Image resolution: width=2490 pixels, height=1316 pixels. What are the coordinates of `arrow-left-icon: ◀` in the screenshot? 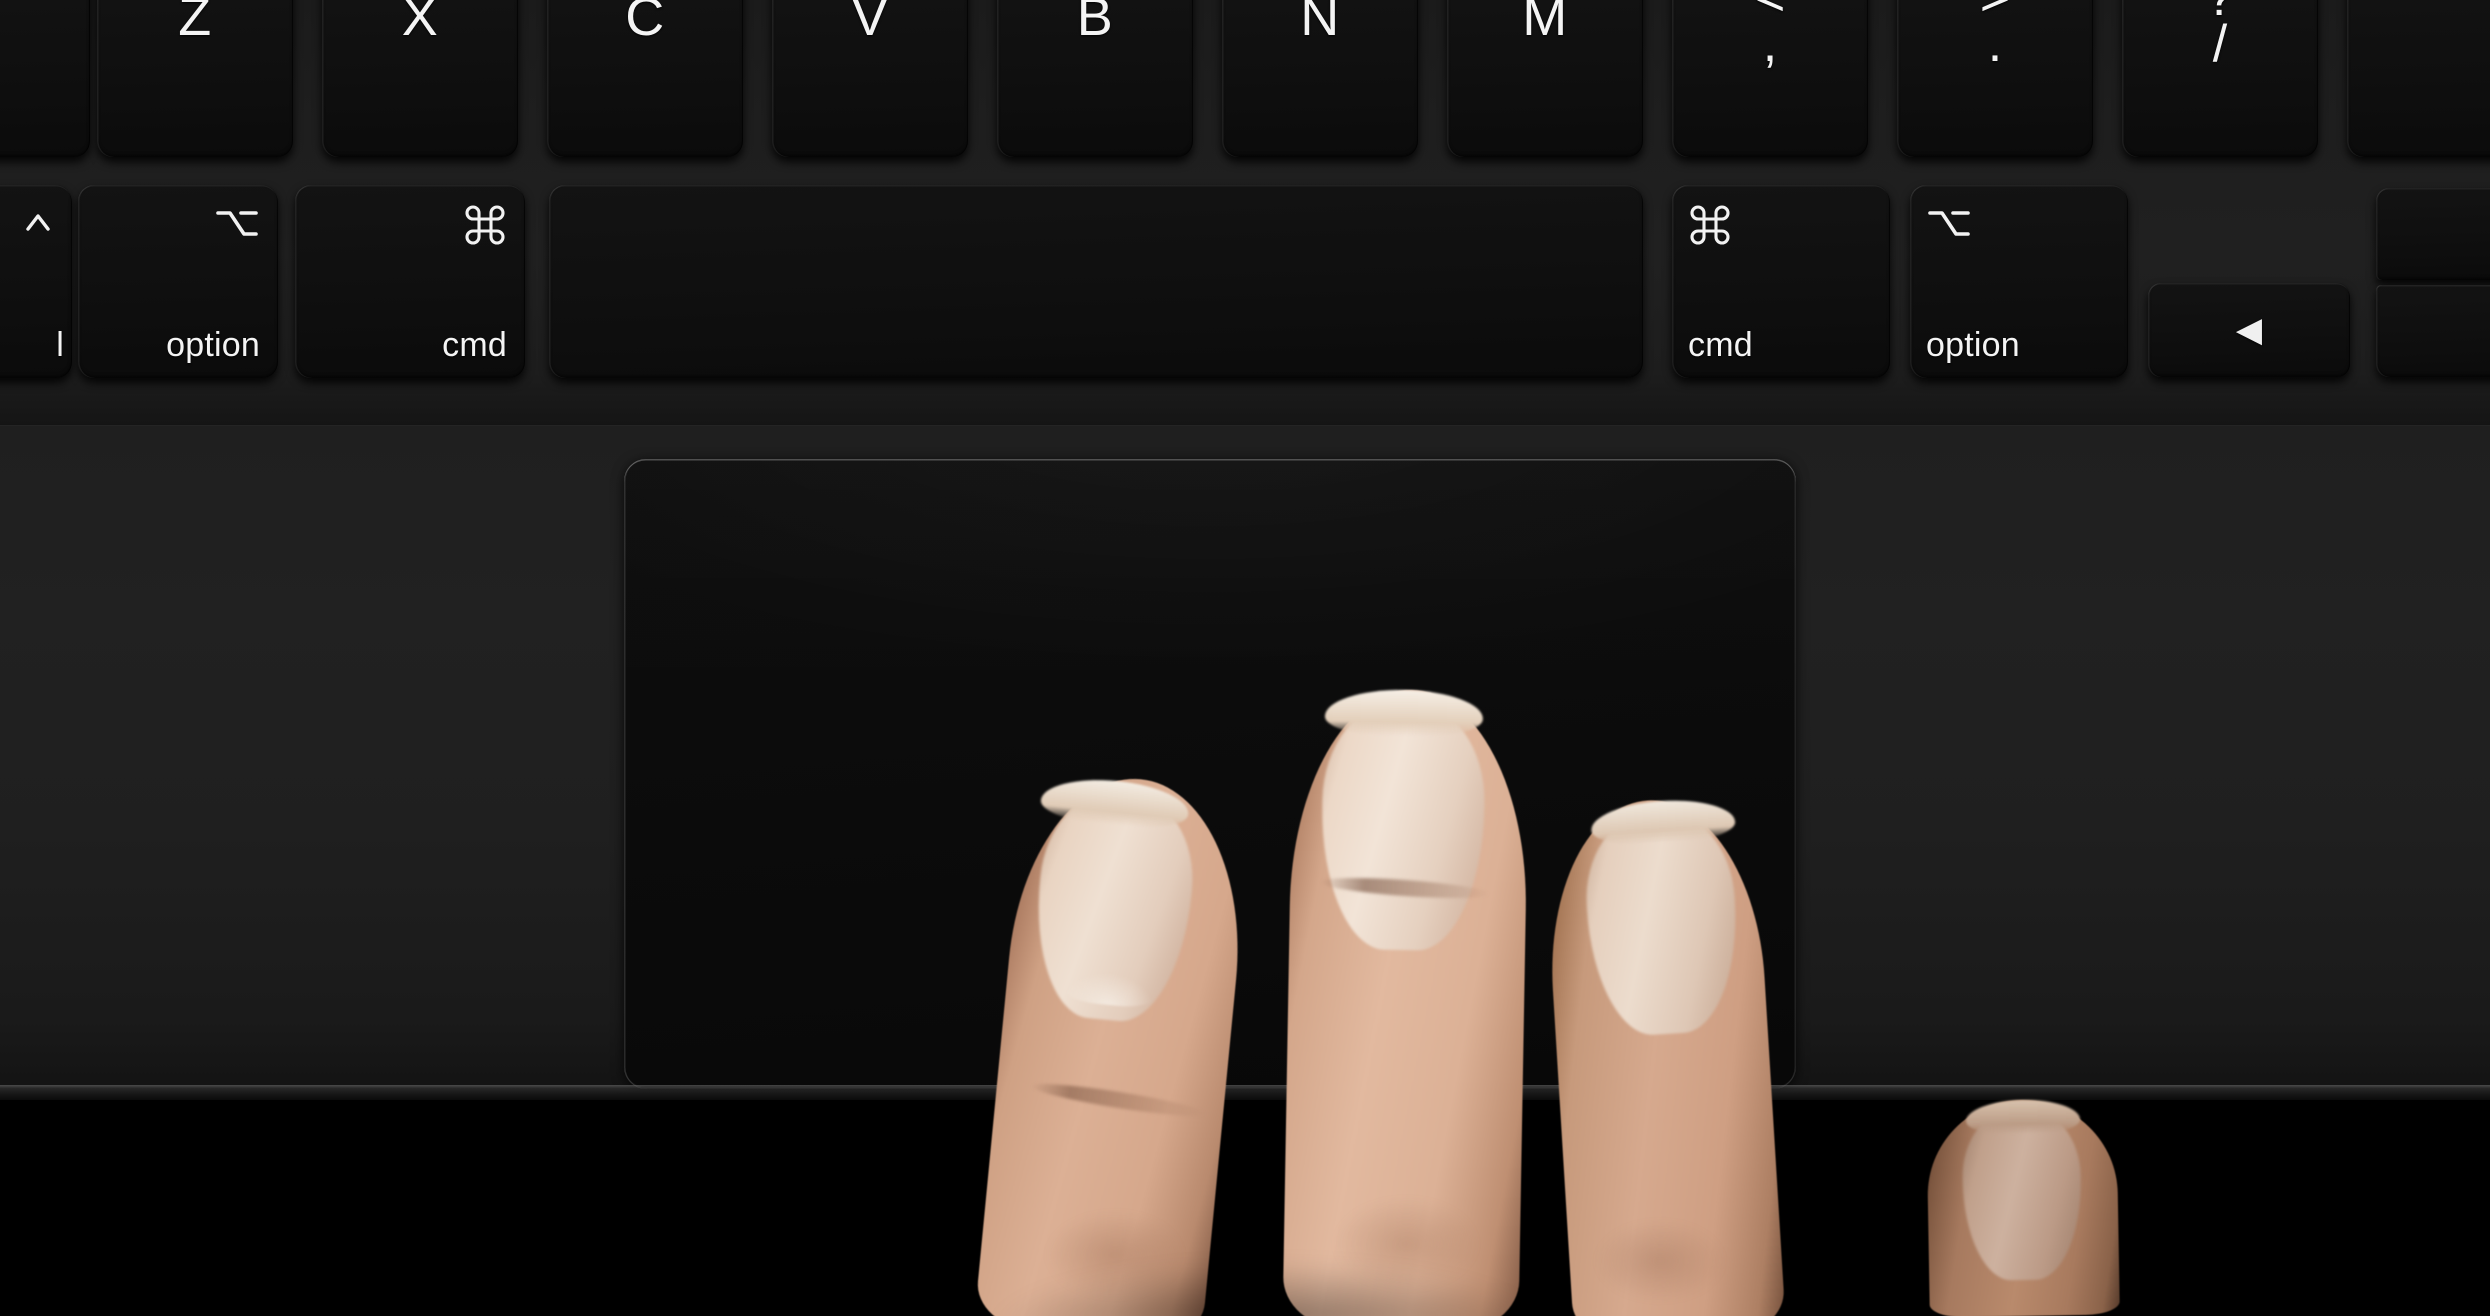 It's located at (2249, 330).